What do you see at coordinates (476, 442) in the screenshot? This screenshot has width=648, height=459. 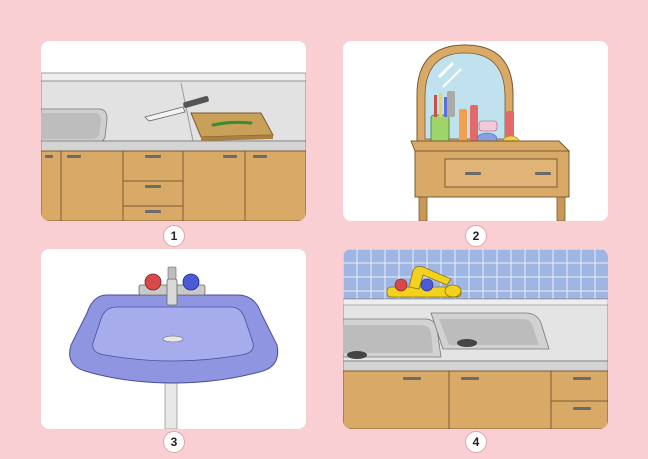 I see `panel-number-4: 4` at bounding box center [476, 442].